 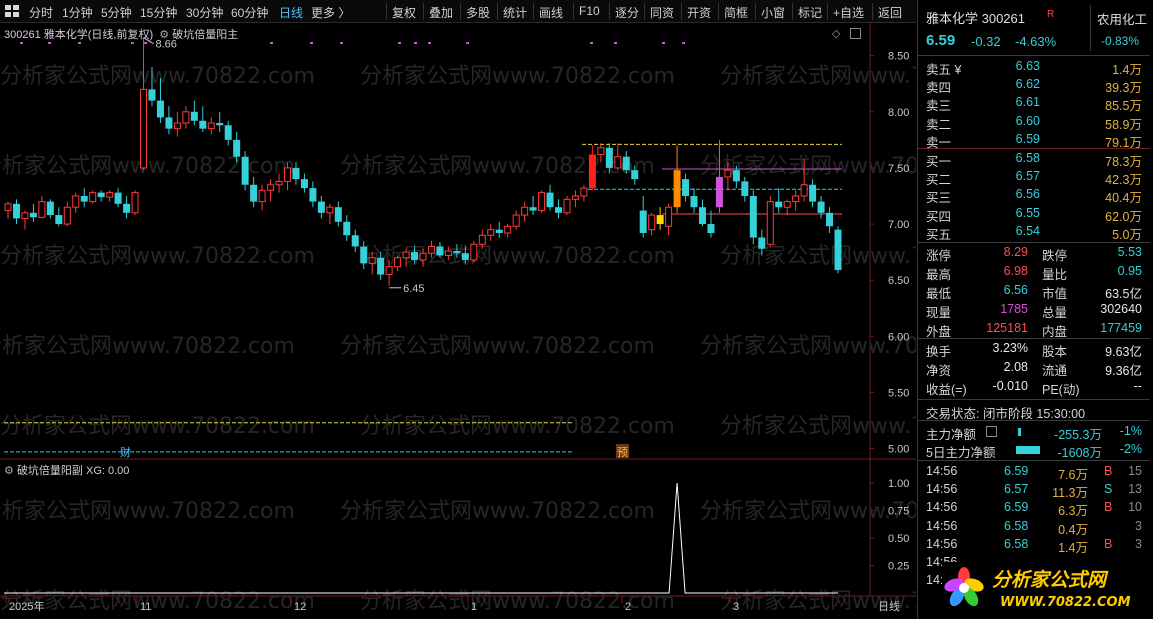 What do you see at coordinates (1055, 256) in the screenshot?
I see `stat-key: 跌停` at bounding box center [1055, 256].